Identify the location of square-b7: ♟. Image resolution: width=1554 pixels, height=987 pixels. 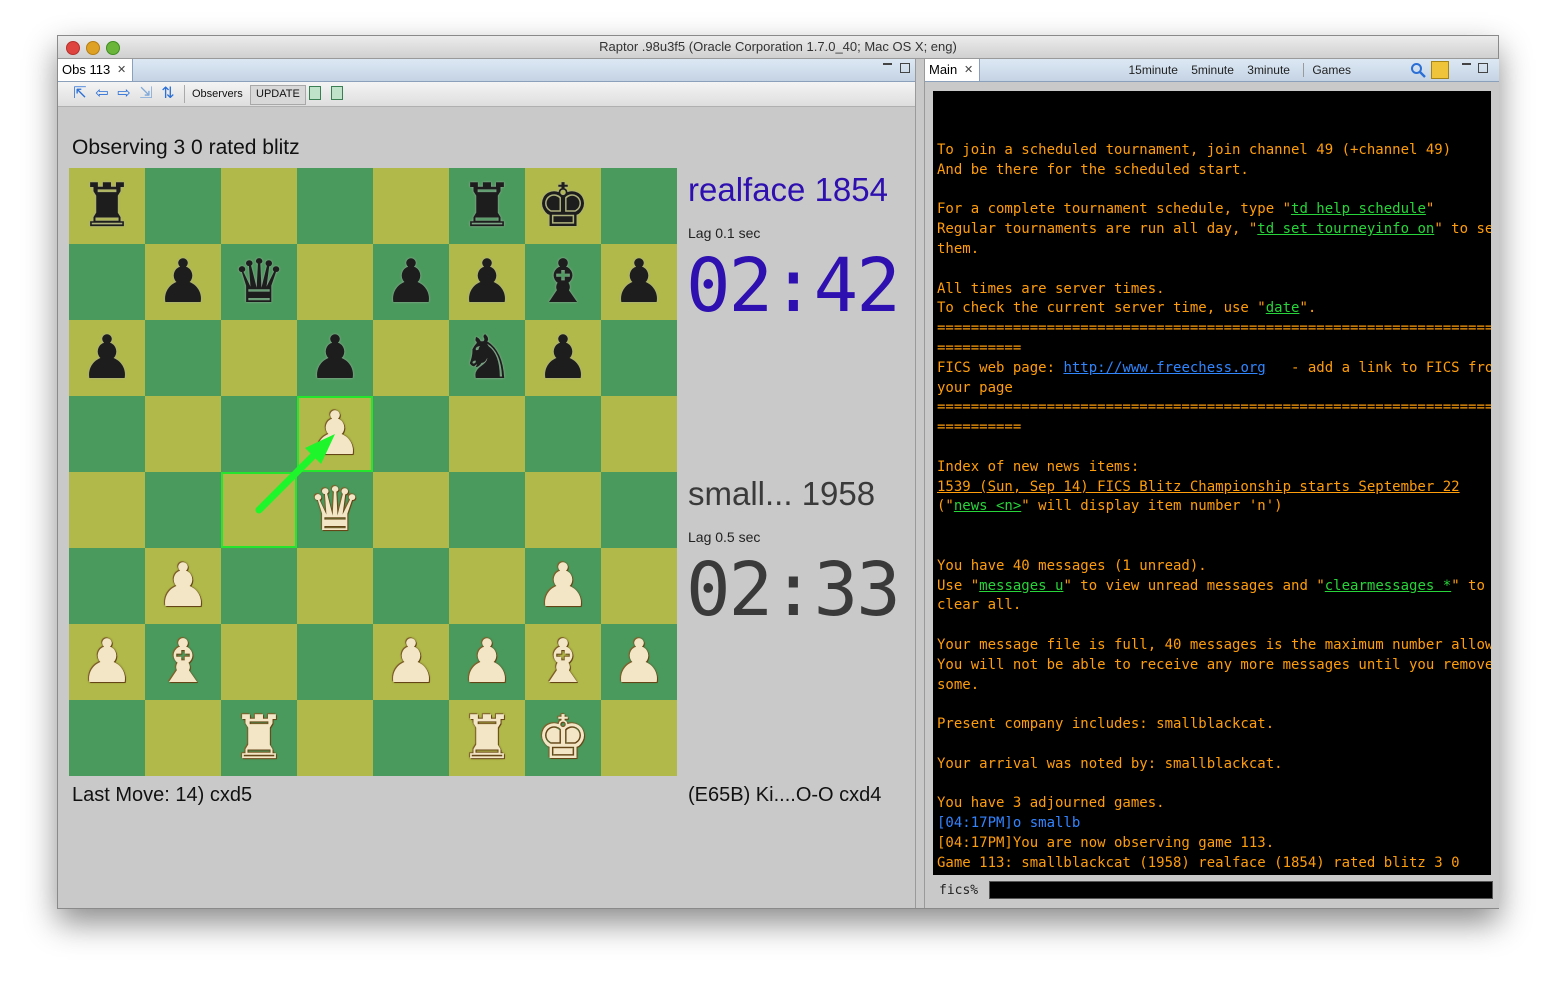
(183, 282).